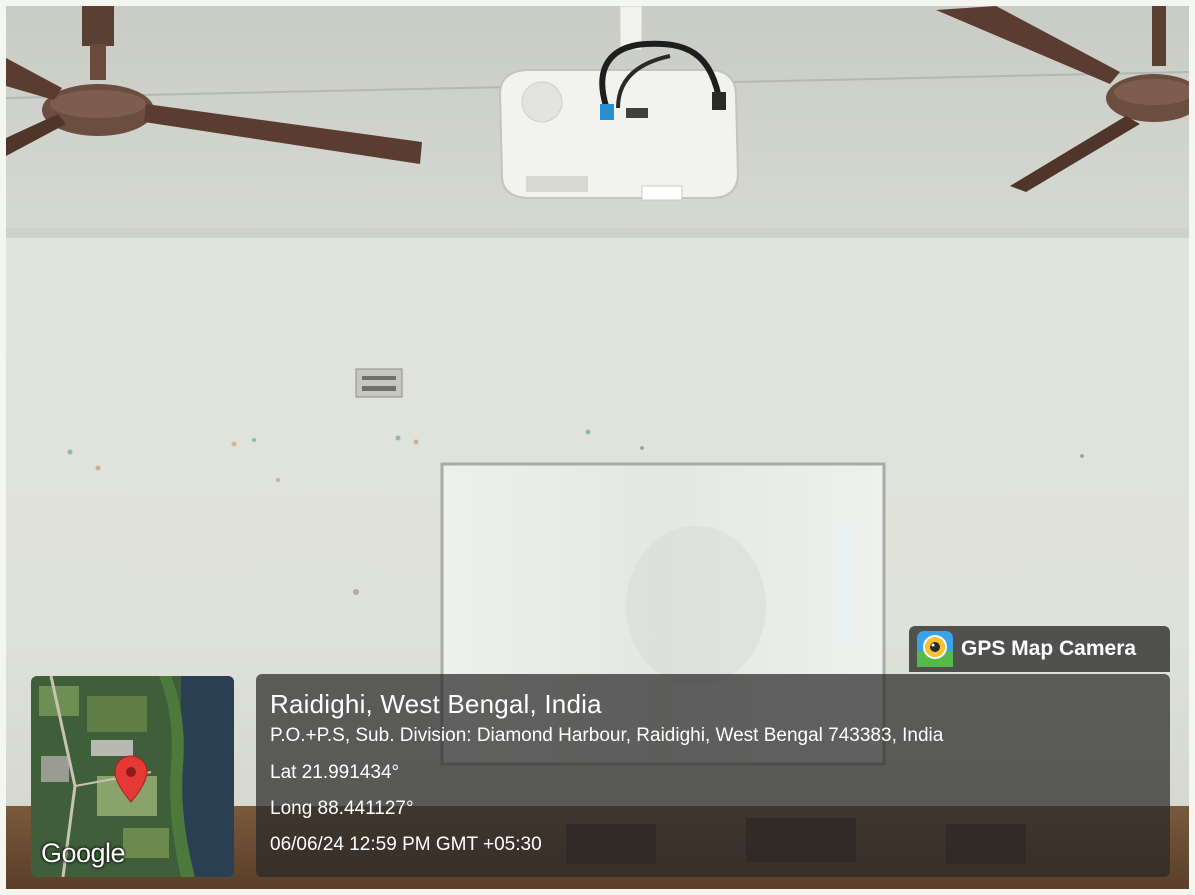 The image size is (1195, 895). I want to click on switch-plate, so click(379, 383).